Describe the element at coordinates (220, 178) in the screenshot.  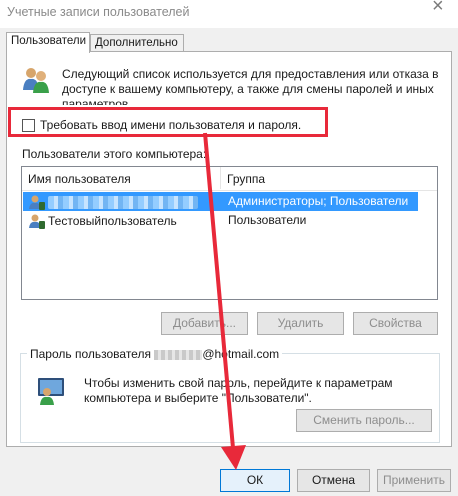
I see `column-divider` at that location.